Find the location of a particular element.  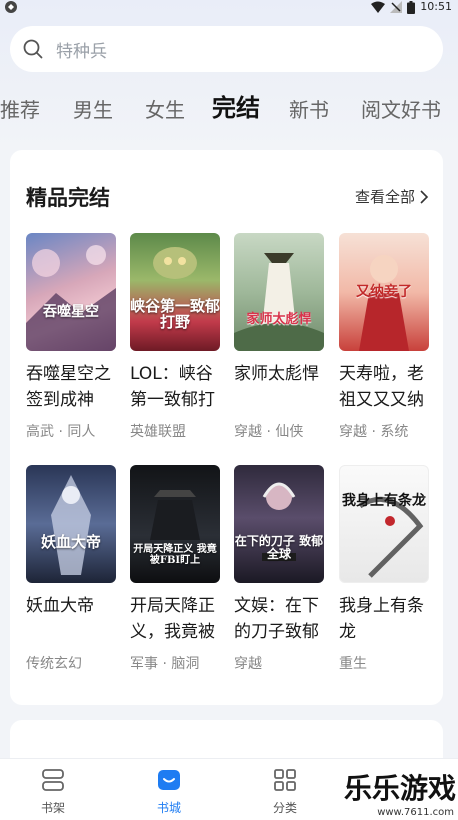

book-title: 妖血大帝 is located at coordinates (60, 606).